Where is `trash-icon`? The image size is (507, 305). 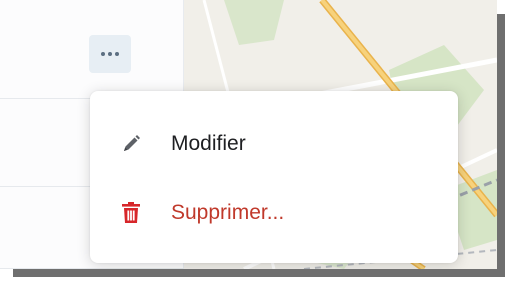 trash-icon is located at coordinates (131, 213).